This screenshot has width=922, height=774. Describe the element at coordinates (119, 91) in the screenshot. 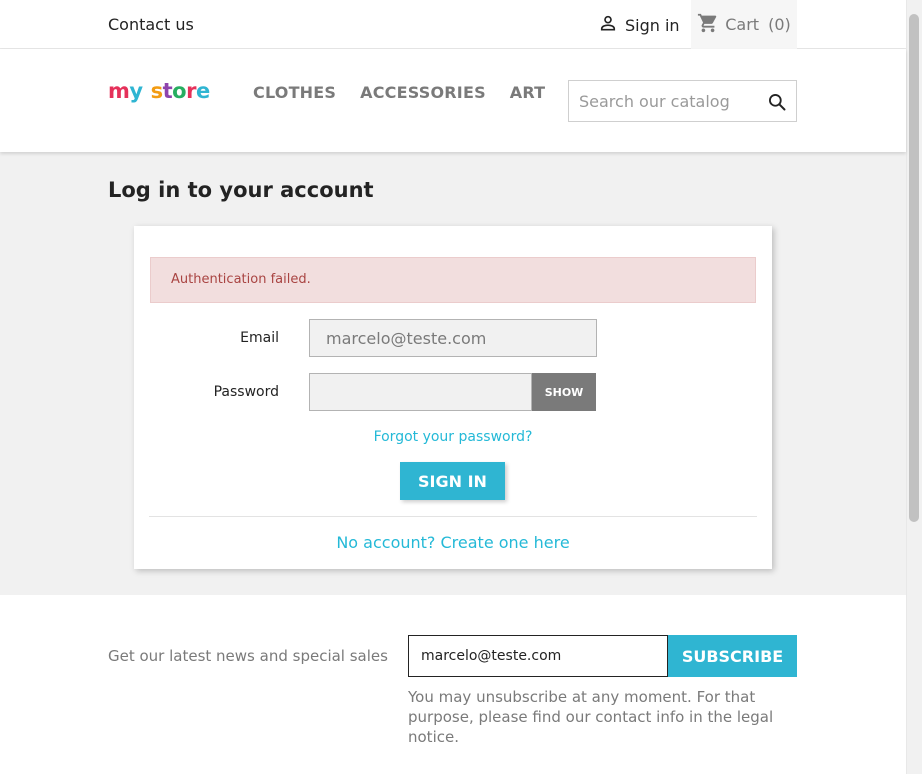

I see `logo-letter: m` at that location.